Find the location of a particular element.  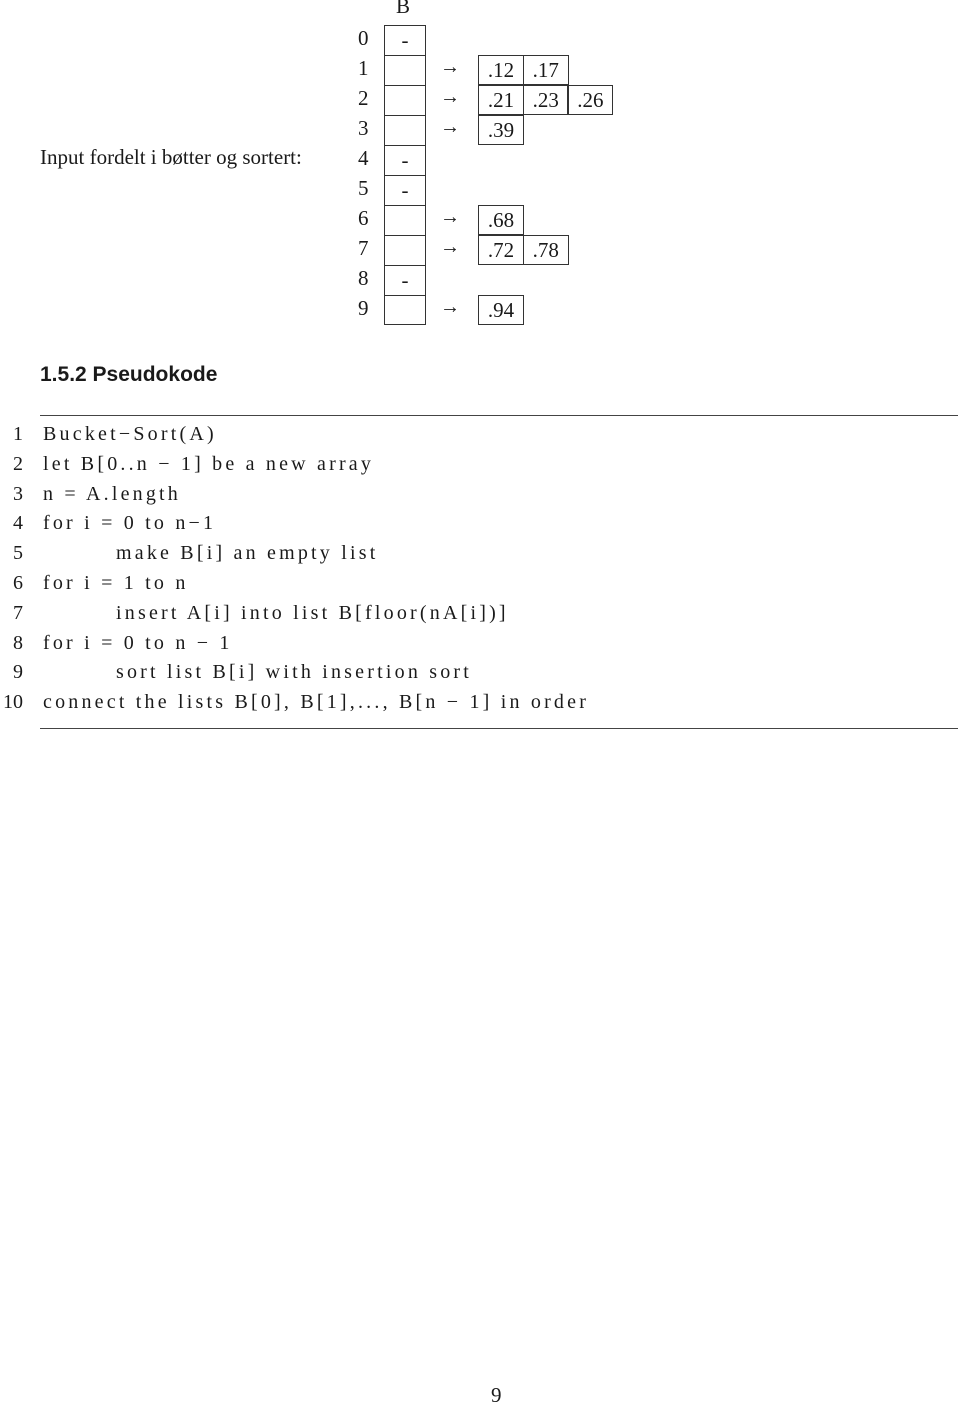

code-text: for i = 0 to n − 1 is located at coordinates (138, 642).